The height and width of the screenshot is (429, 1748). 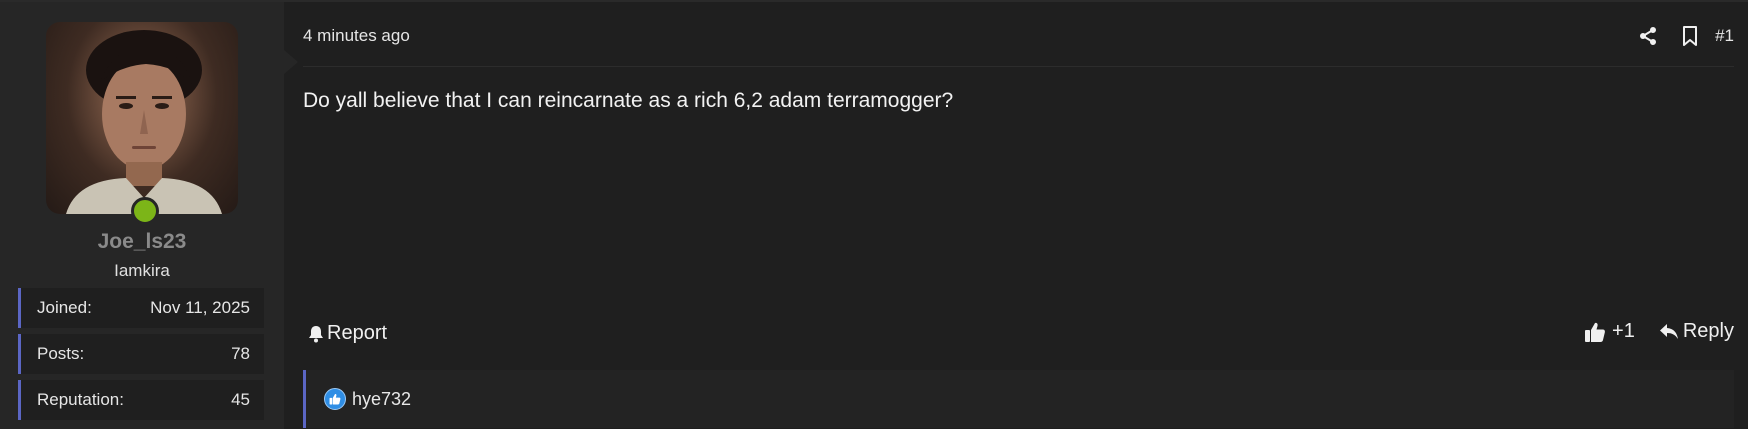 I want to click on like-count: +1, so click(x=1623, y=331).